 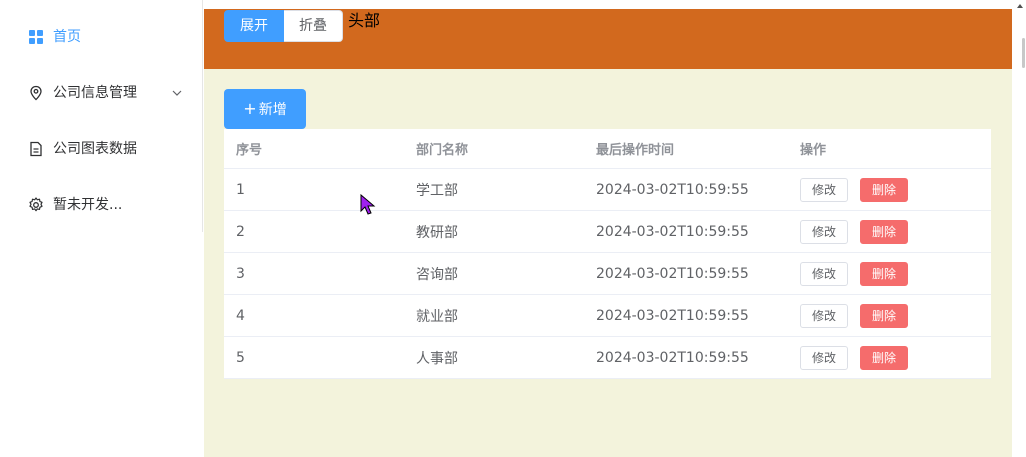 I want to click on expand-button: 展开, so click(x=254, y=26).